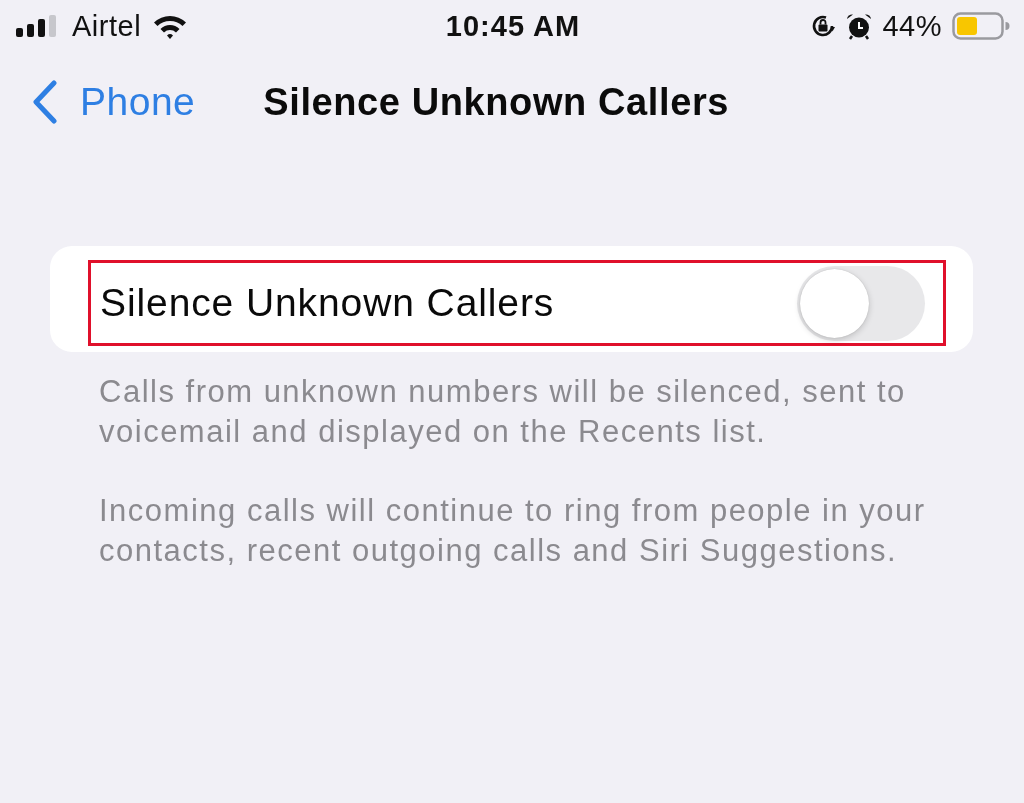 The width and height of the screenshot is (1024, 803). I want to click on battery-percentage: 44%, so click(912, 26).